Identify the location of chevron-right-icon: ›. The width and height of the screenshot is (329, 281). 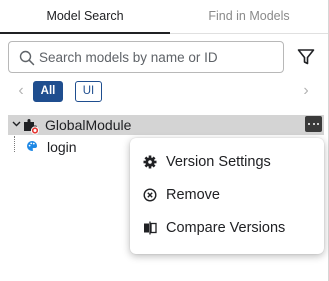
(306, 91).